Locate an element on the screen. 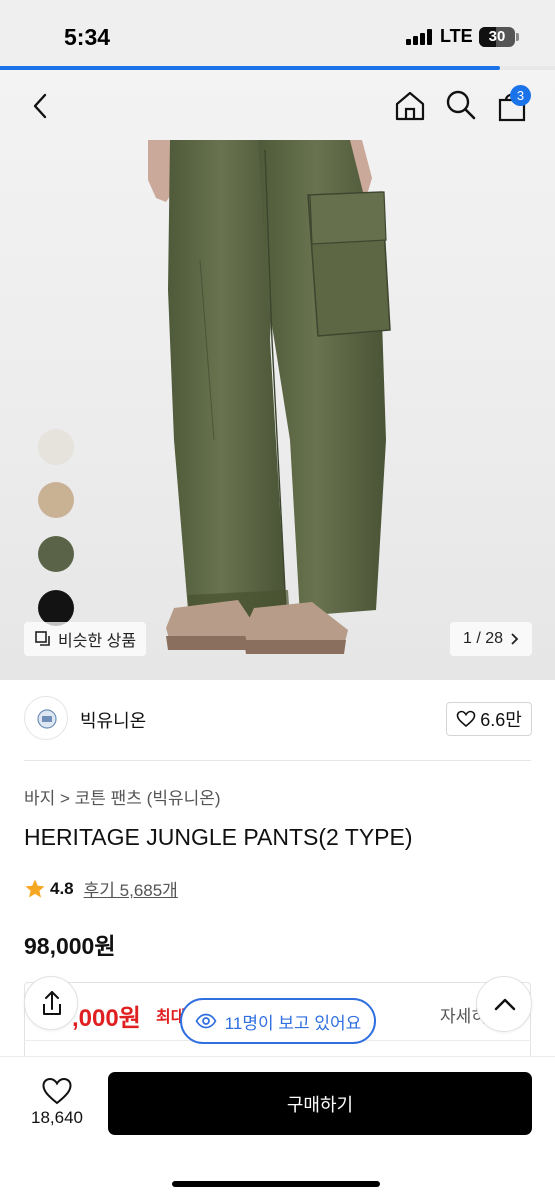 This screenshot has height=1200, width=555. color-swatch-black is located at coordinates (56, 608).